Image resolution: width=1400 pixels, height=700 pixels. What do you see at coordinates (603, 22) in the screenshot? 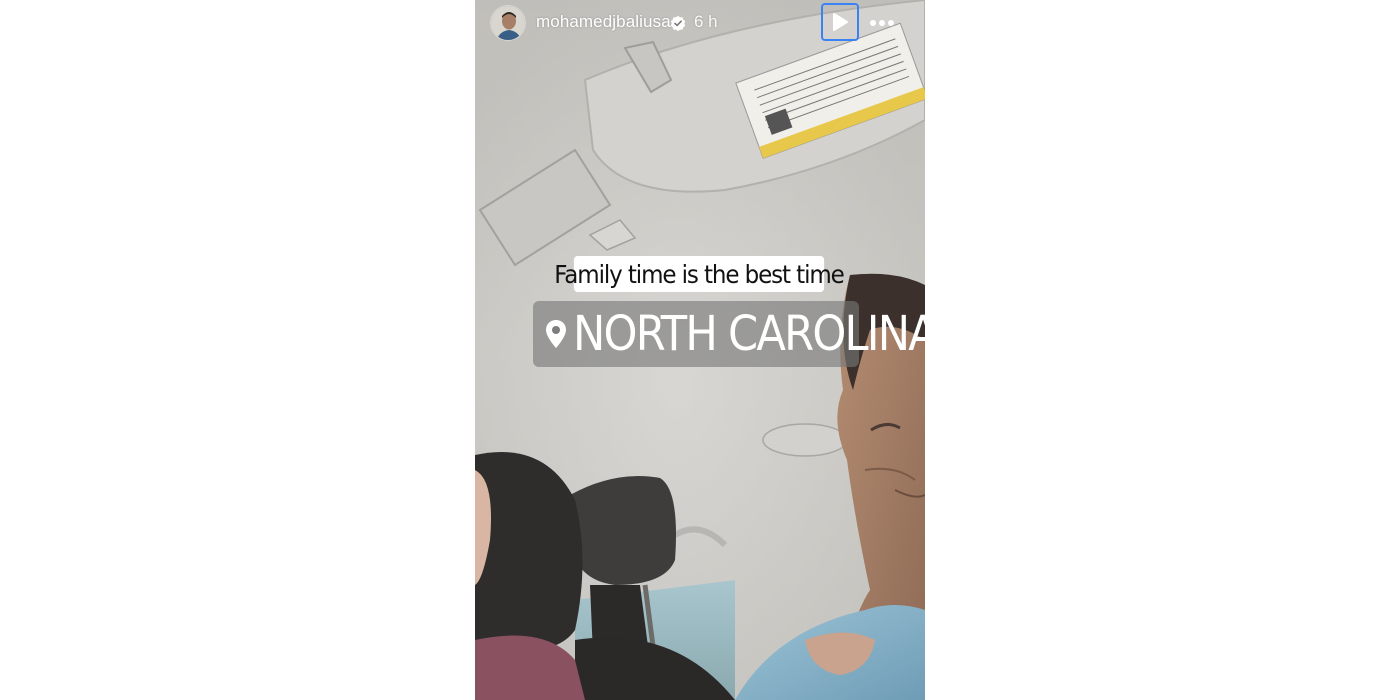
I see `username: mohamedjbaliusa` at bounding box center [603, 22].